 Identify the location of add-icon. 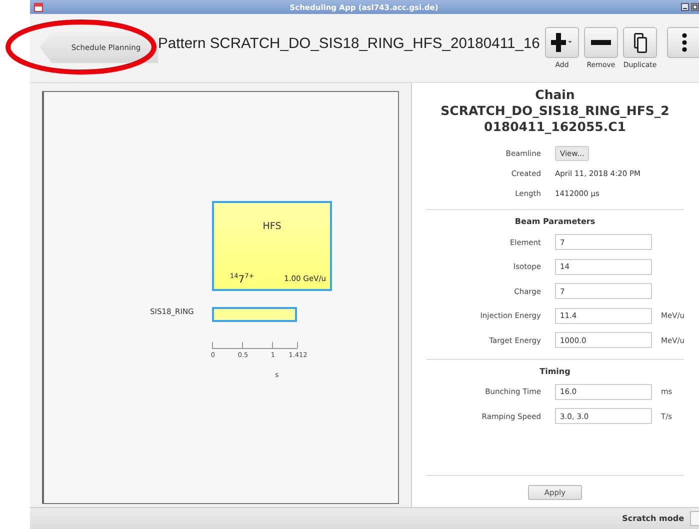
(562, 43).